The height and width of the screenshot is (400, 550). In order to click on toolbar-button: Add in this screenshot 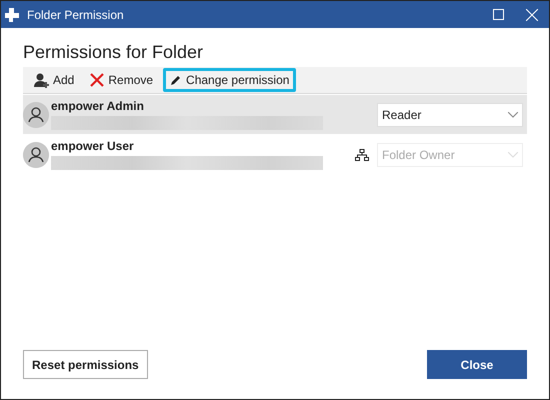, I will do `click(53, 80)`.